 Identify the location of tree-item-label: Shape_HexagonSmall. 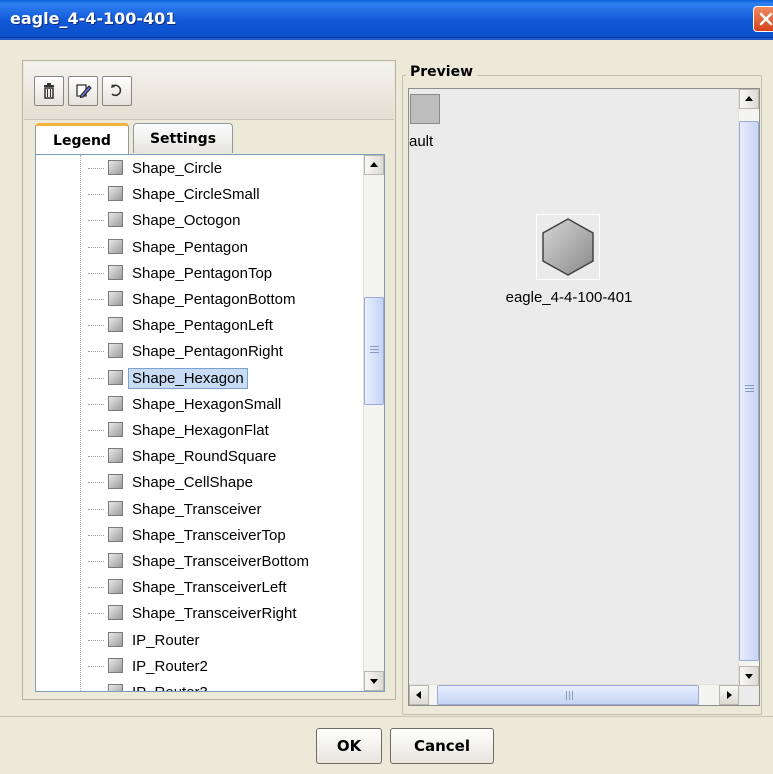
(207, 404).